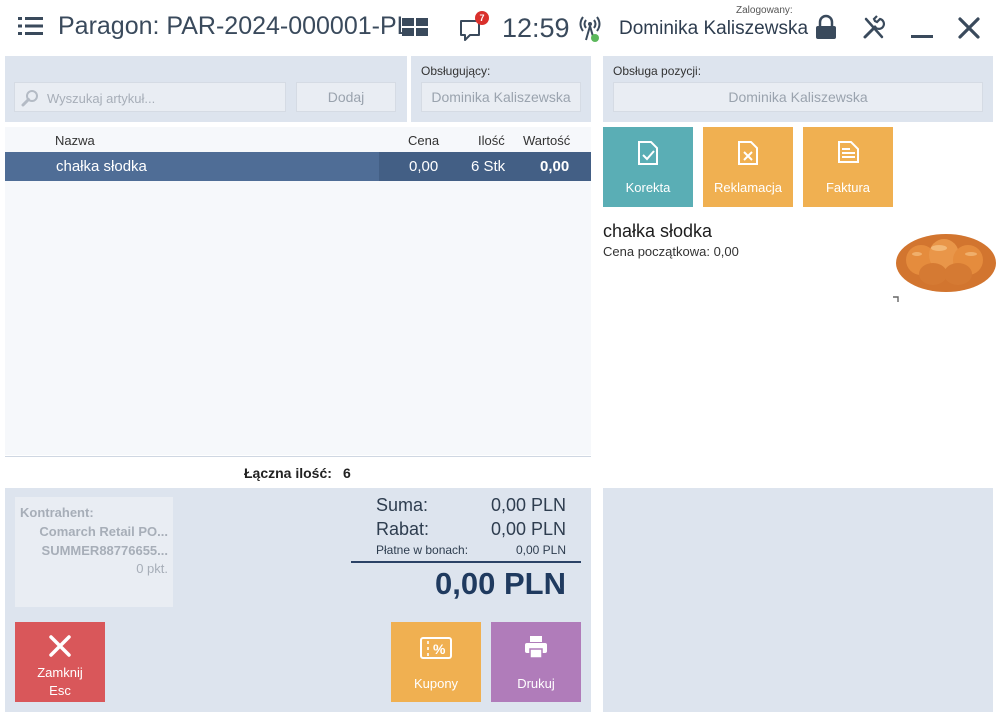  I want to click on invoice-document-icon, so click(848, 152).